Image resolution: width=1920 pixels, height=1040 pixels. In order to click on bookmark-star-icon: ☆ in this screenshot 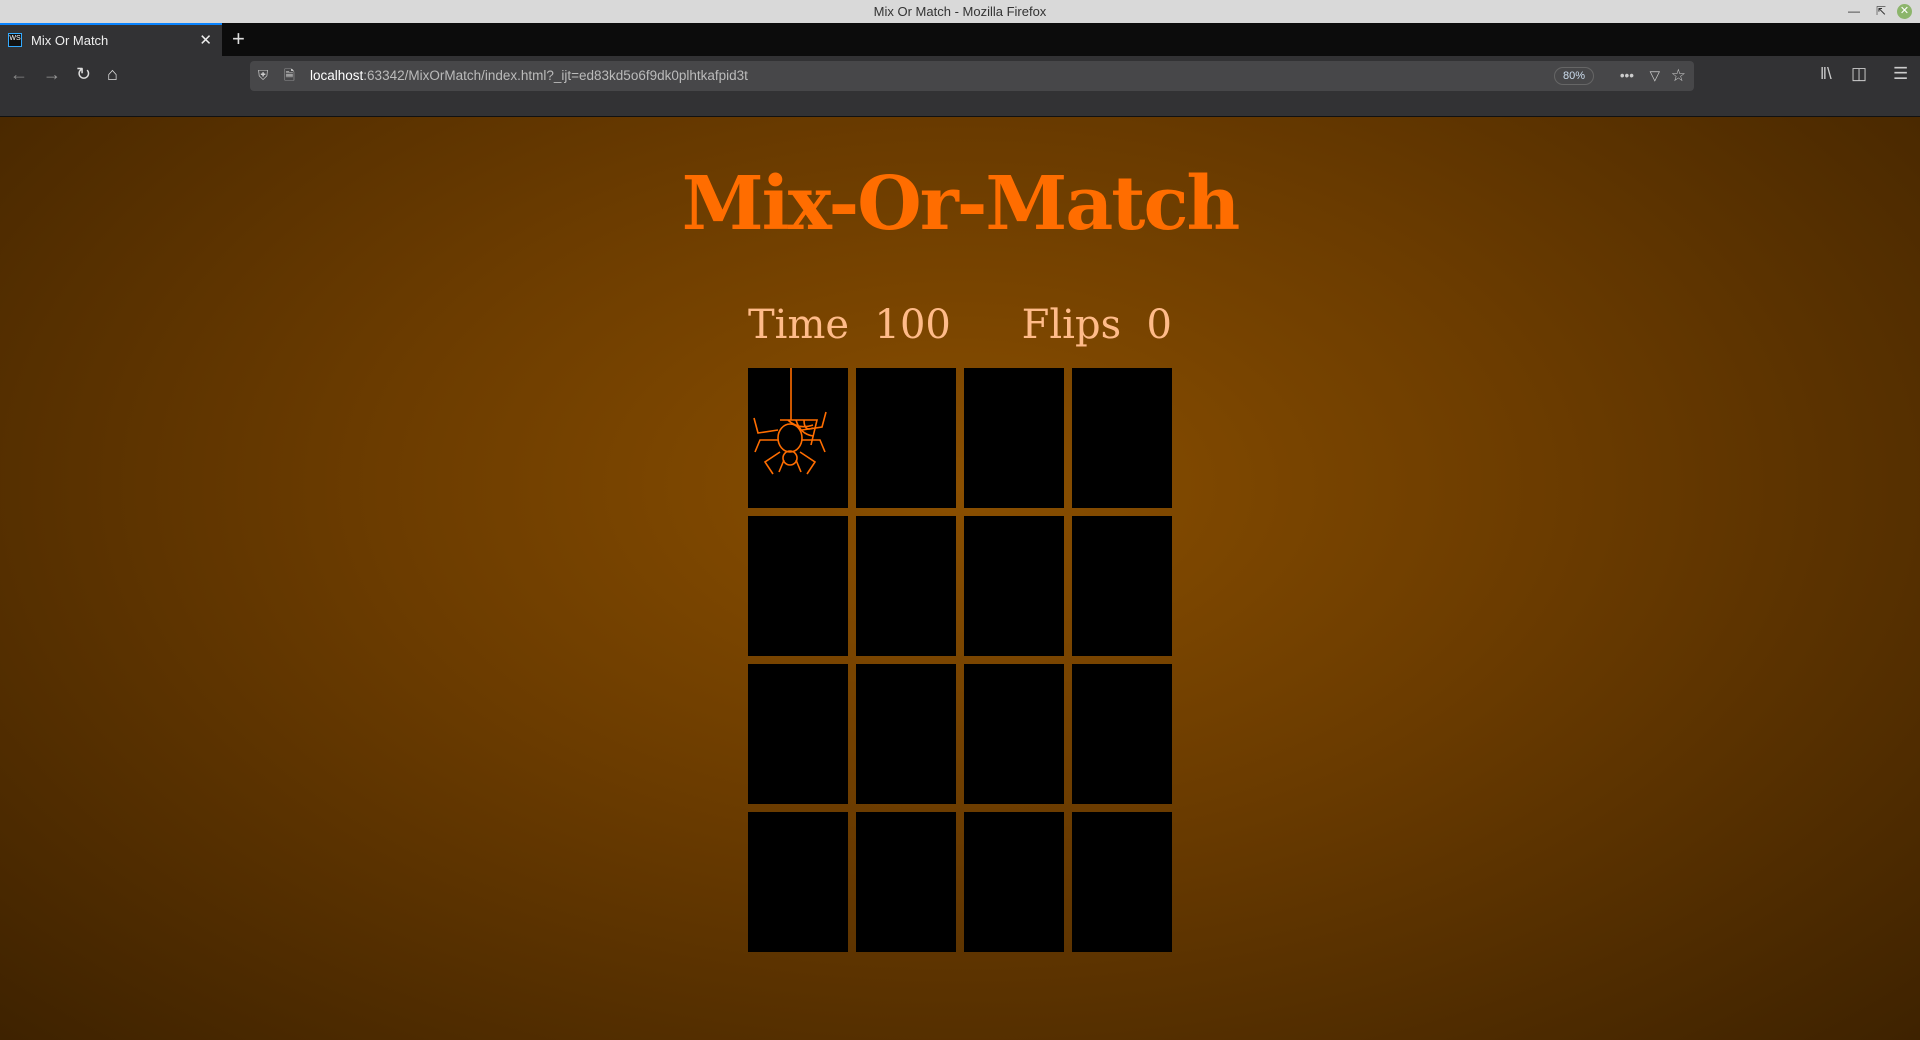, I will do `click(1678, 76)`.